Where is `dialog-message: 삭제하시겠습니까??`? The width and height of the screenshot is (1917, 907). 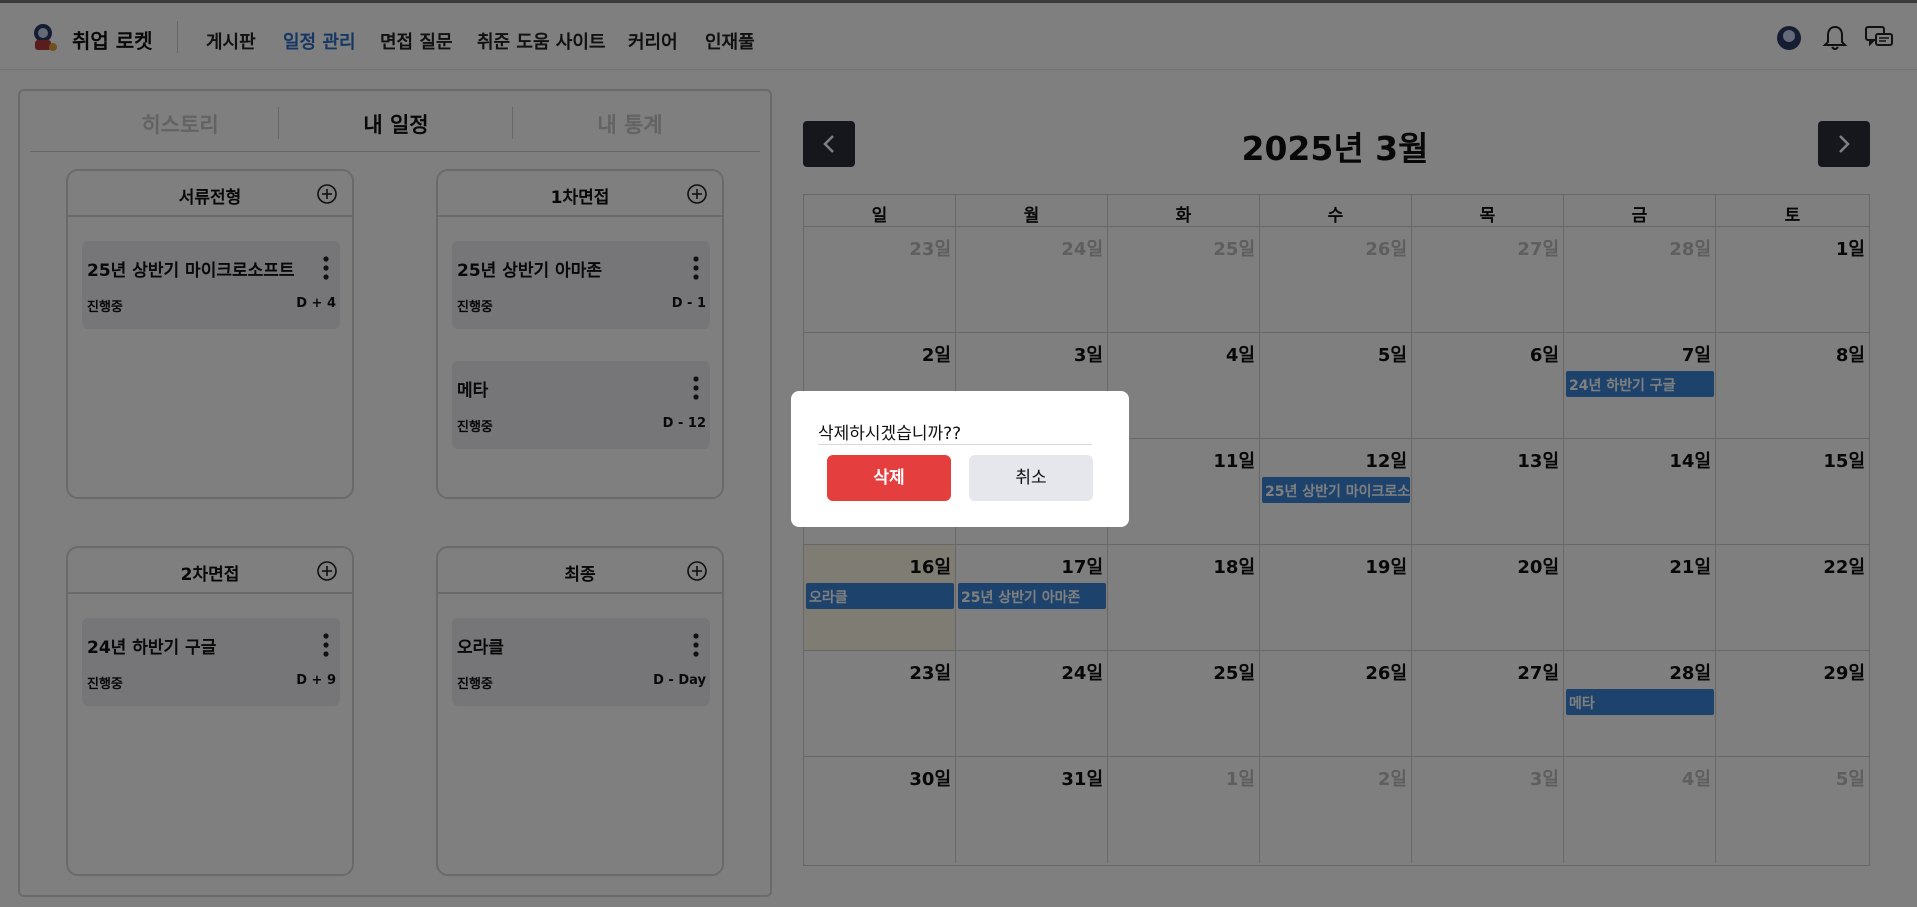 dialog-message: 삭제하시겠습니까?? is located at coordinates (890, 434).